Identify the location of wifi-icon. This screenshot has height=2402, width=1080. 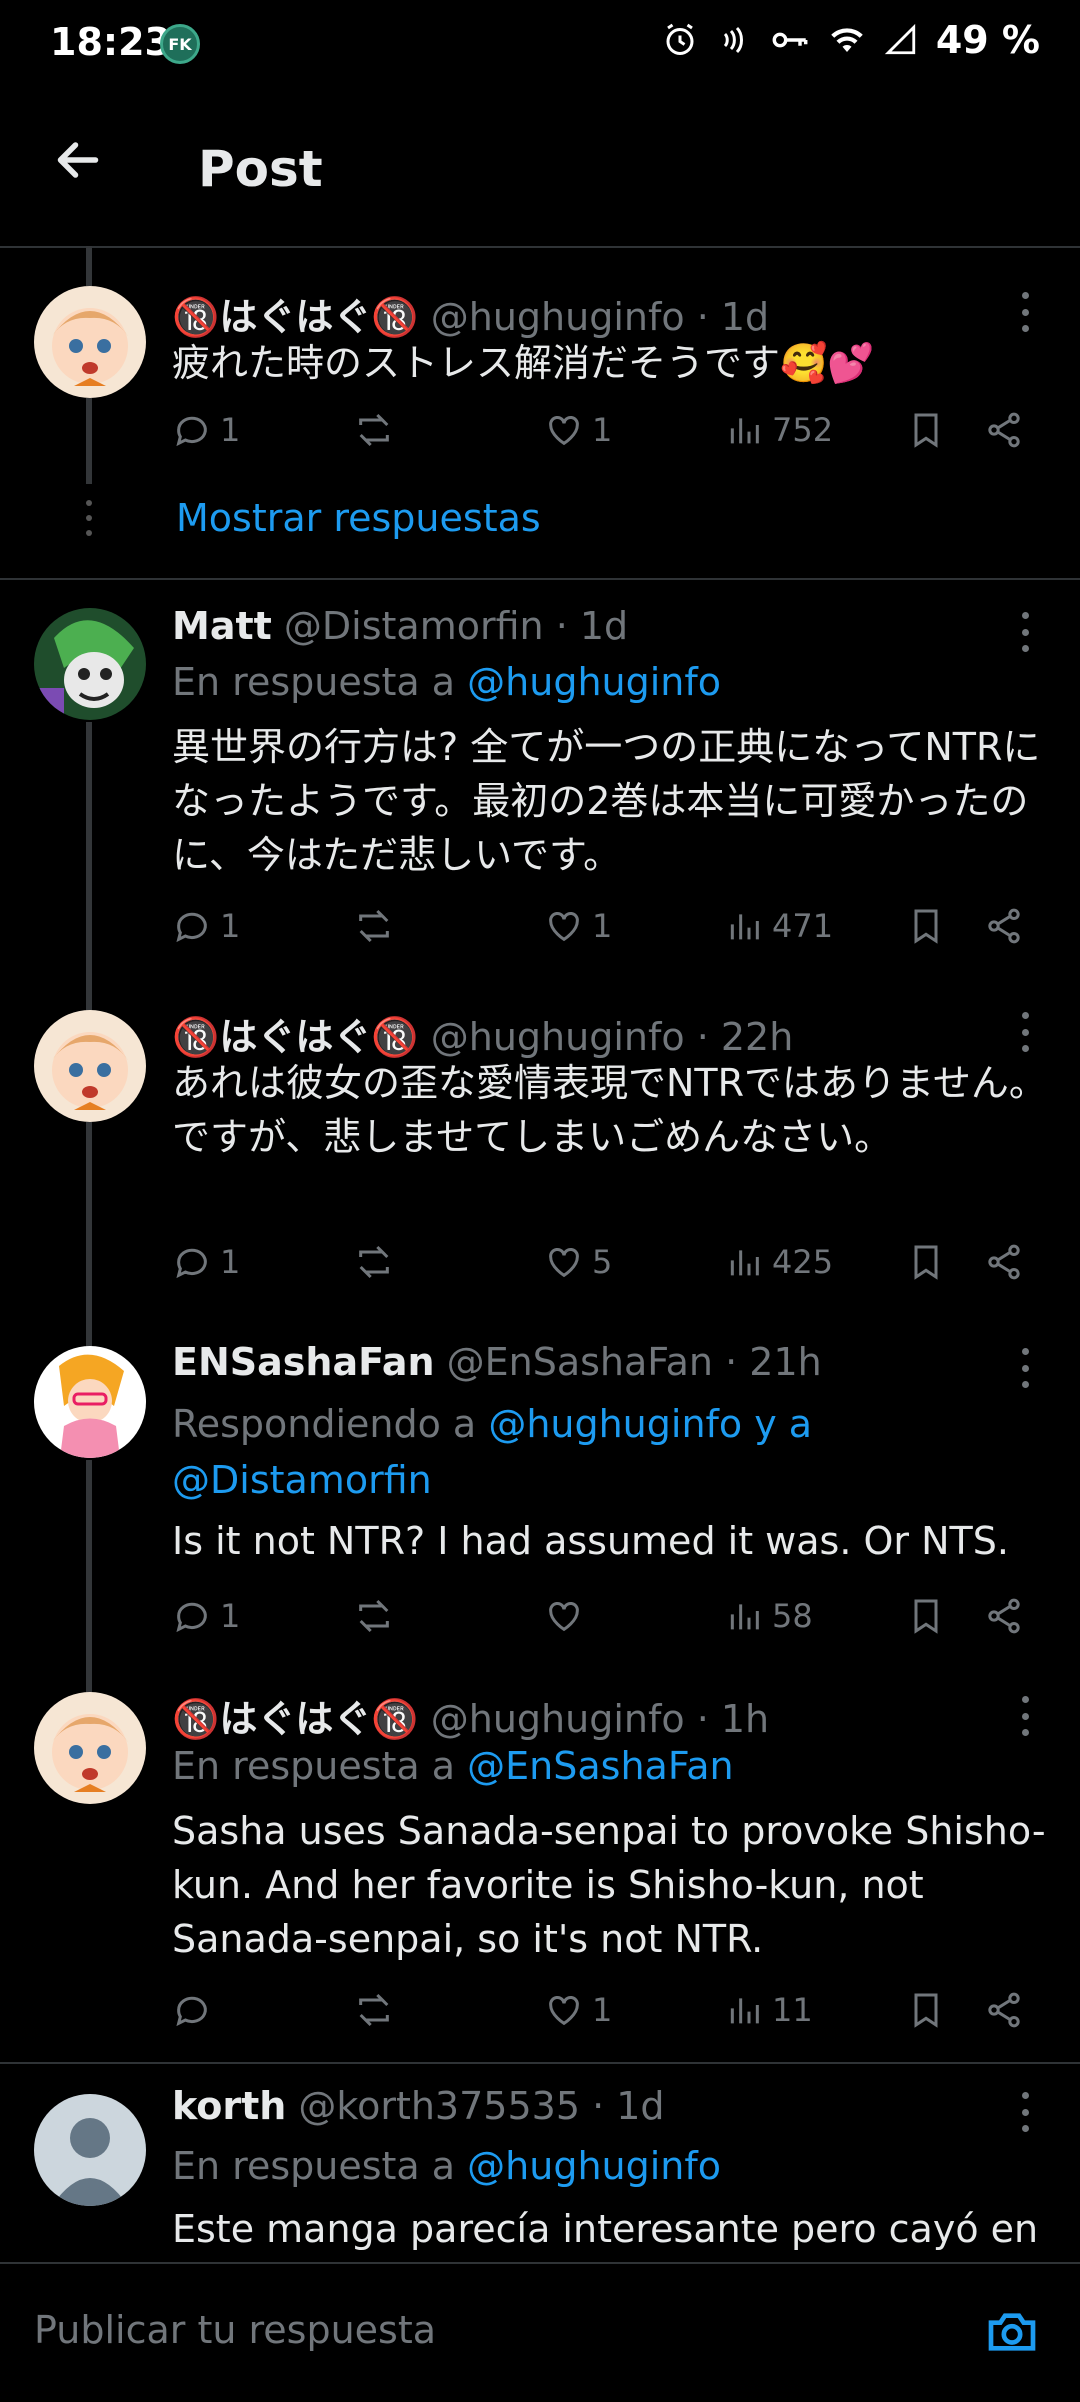
(847, 40).